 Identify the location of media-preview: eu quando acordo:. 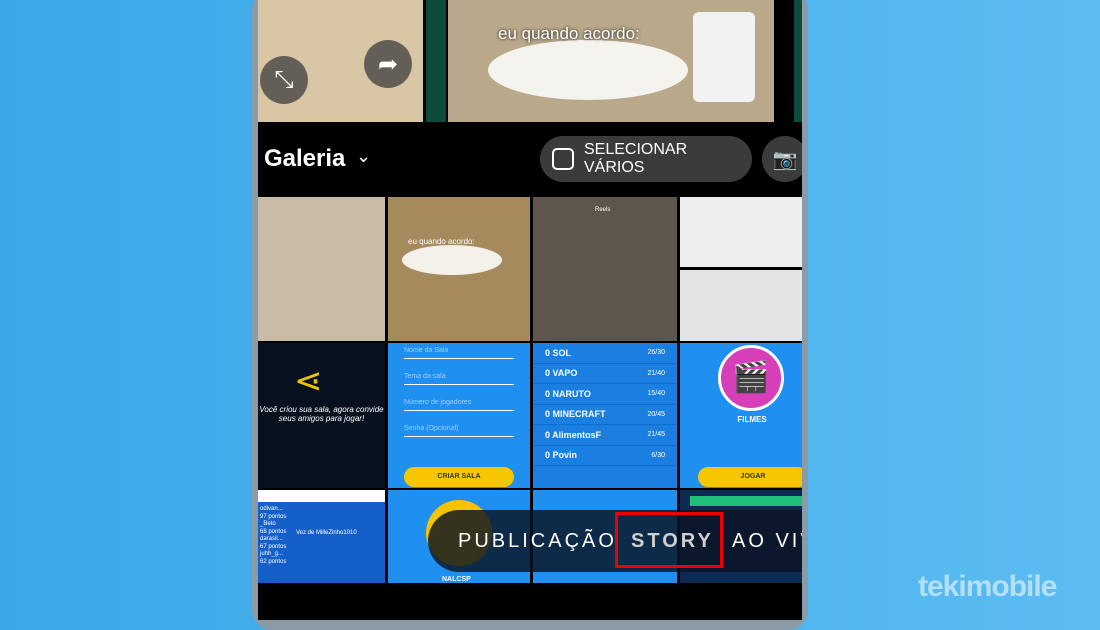
(611, 61).